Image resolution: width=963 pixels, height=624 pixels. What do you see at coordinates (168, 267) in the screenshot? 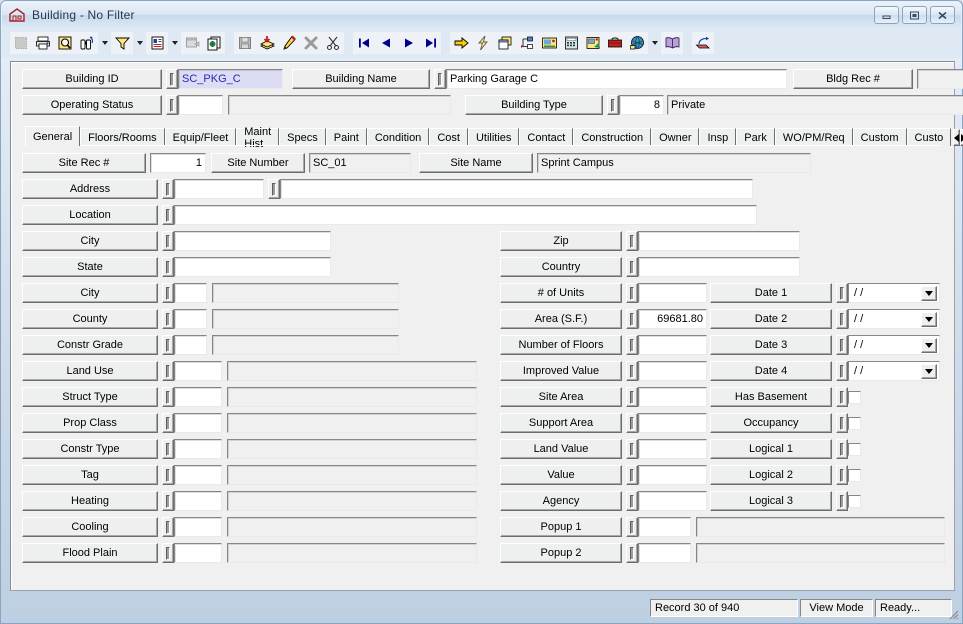
I see `state-lookup-handle` at bounding box center [168, 267].